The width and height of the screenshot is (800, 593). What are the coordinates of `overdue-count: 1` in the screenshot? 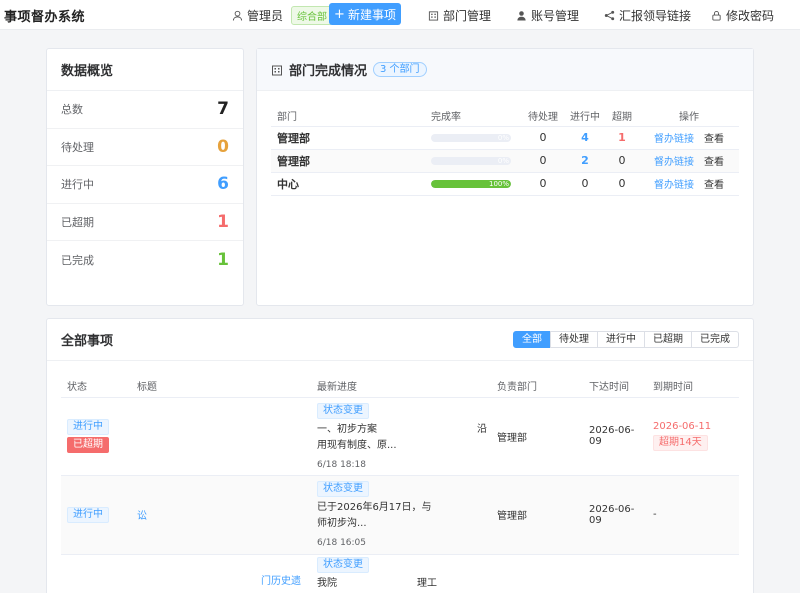 It's located at (622, 138).